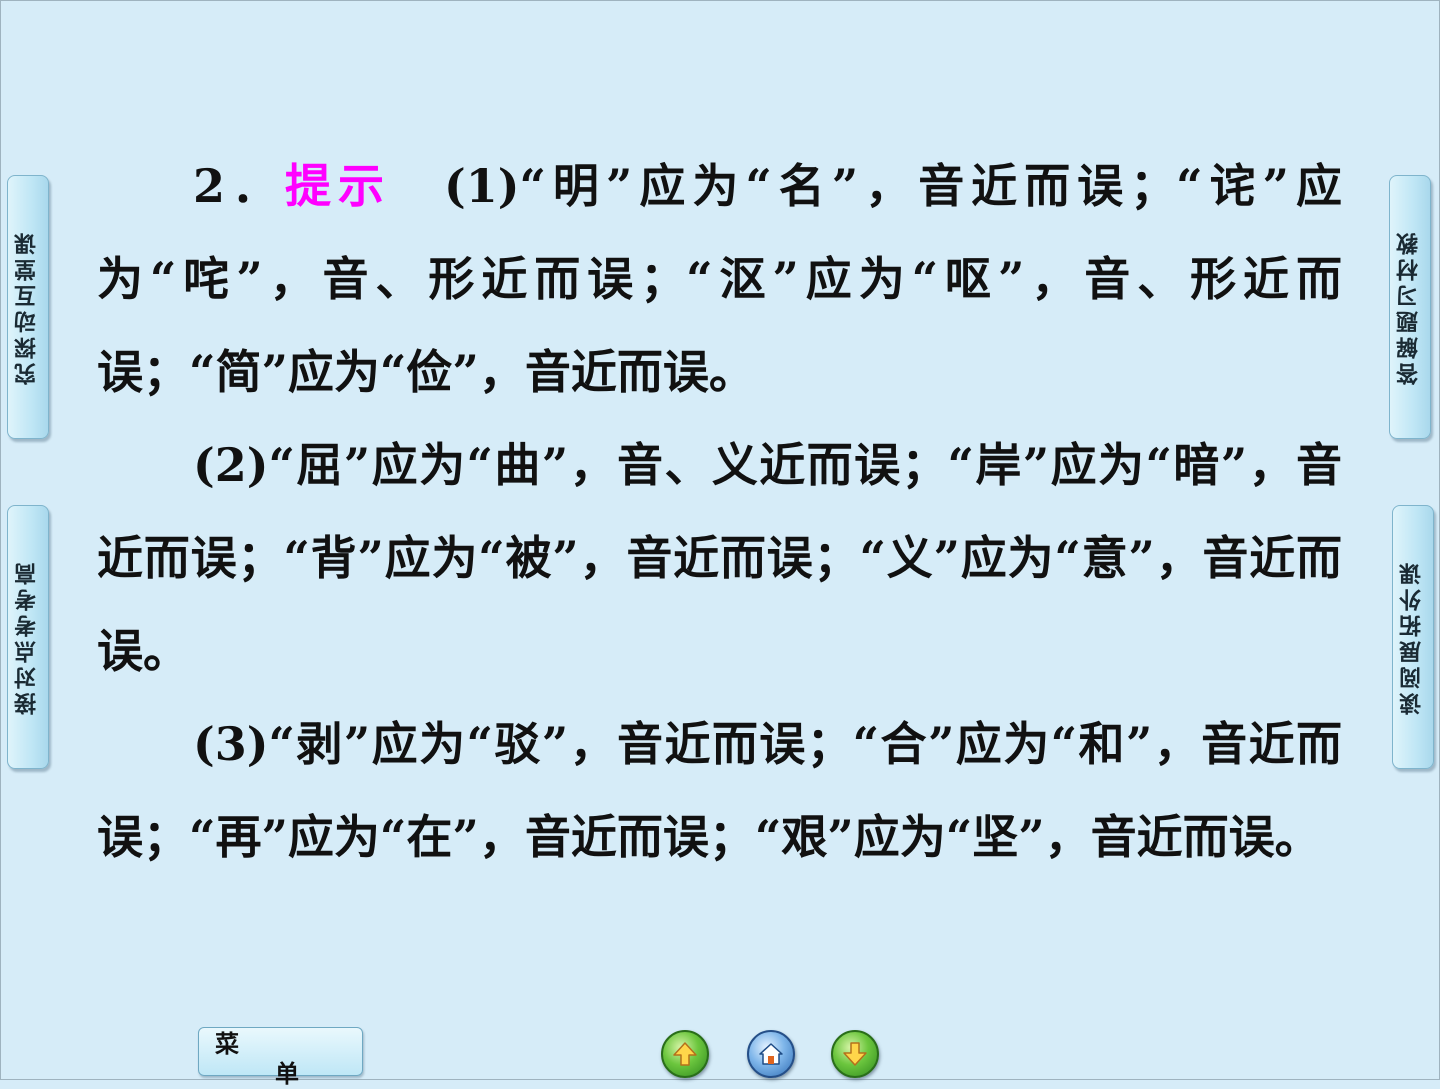  I want to click on home-icon, so click(771, 1054).